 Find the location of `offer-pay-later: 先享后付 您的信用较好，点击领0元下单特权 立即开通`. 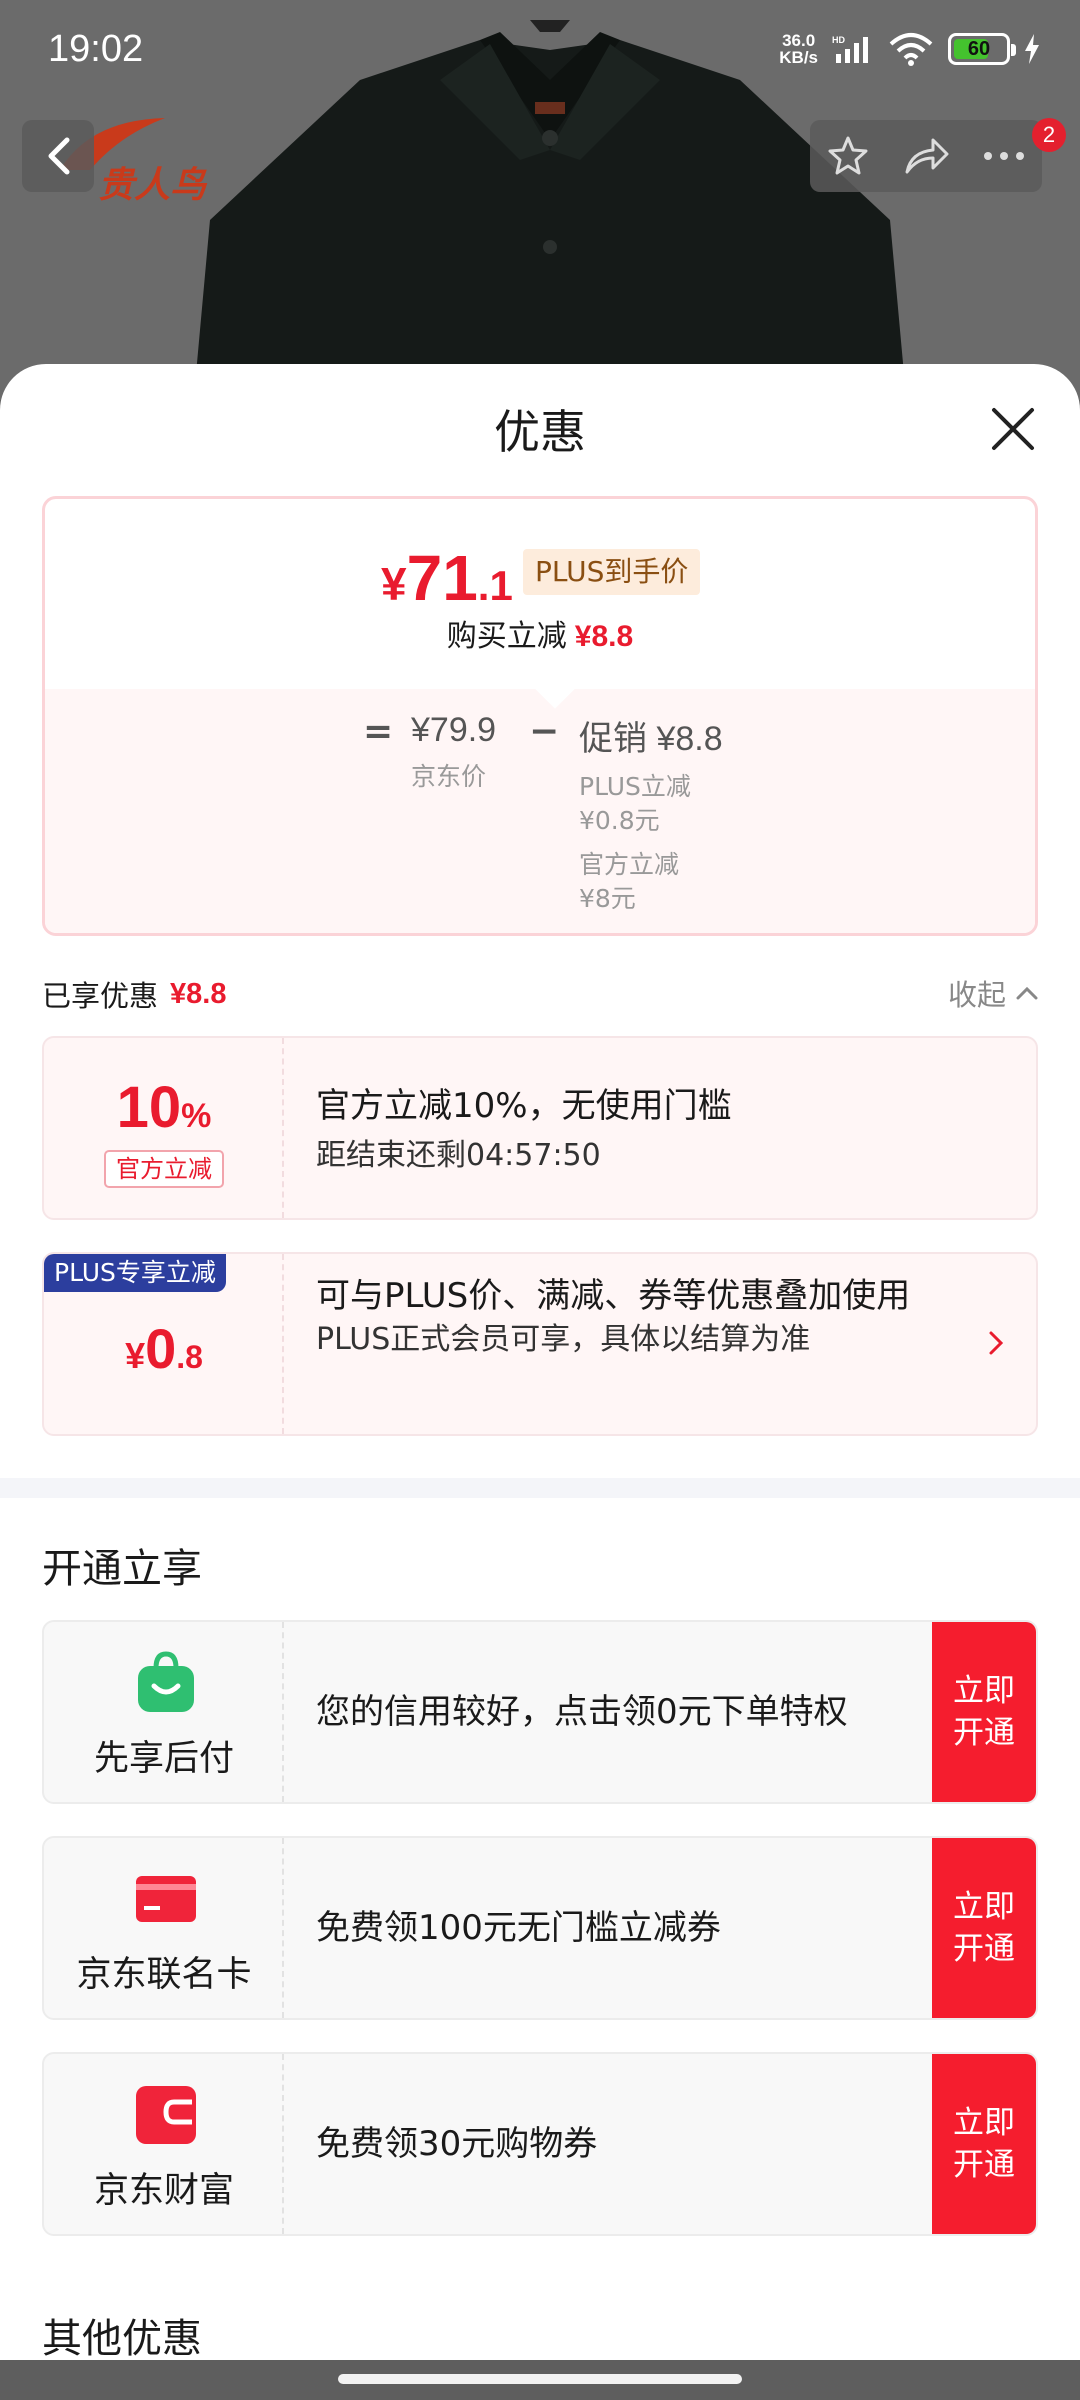

offer-pay-later: 先享后付 您的信用较好，点击领0元下单特权 立即开通 is located at coordinates (540, 1712).